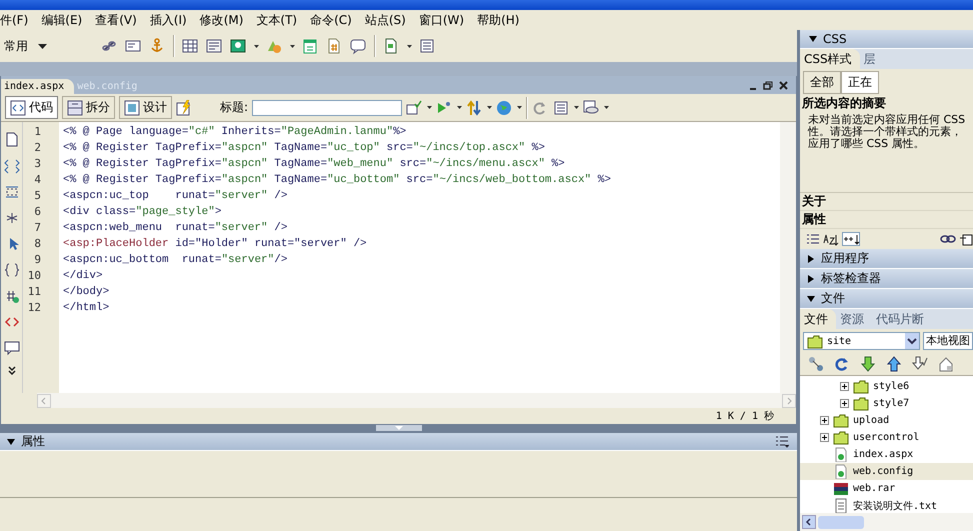  Describe the element at coordinates (886, 488) in the screenshot. I see `file-tree-item: web.rar` at that location.